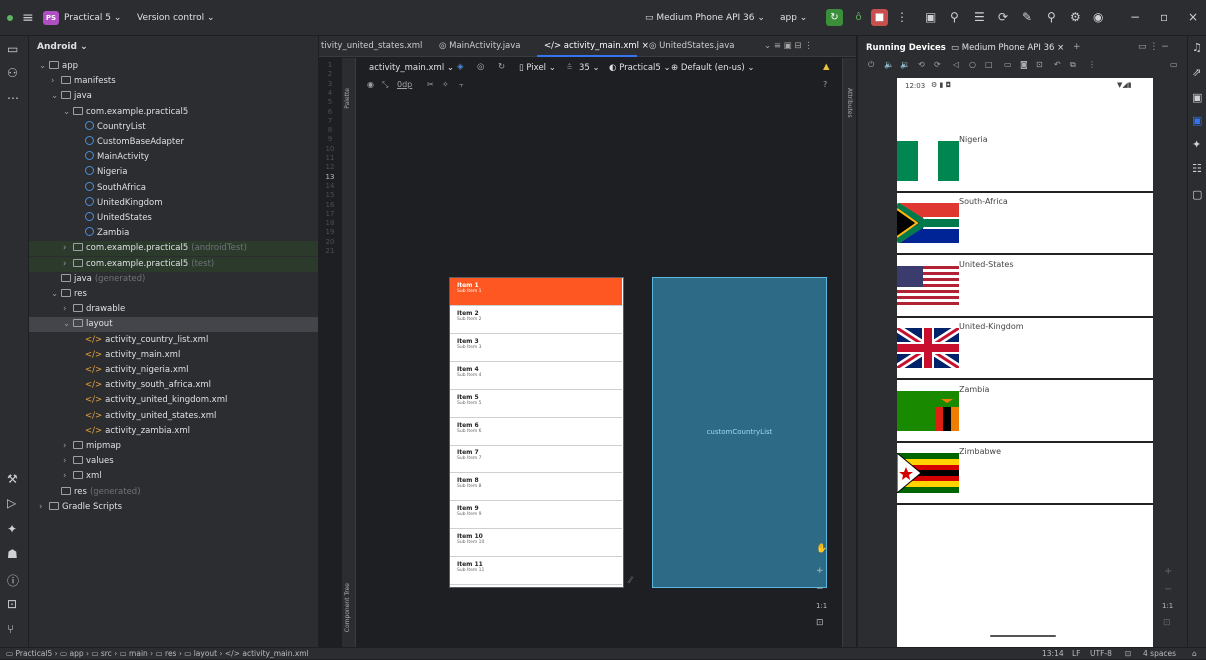  What do you see at coordinates (480, 46) in the screenshot?
I see `tab-main-activity: ◎ MainActivity.java` at bounding box center [480, 46].